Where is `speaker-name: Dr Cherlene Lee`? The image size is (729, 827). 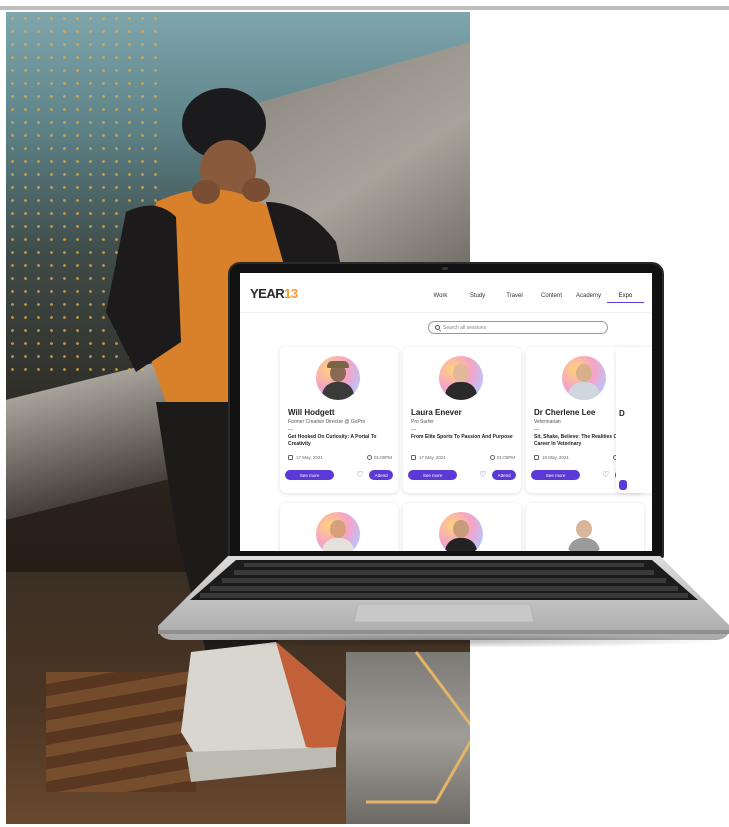
speaker-name: Dr Cherlene Lee is located at coordinates (565, 412).